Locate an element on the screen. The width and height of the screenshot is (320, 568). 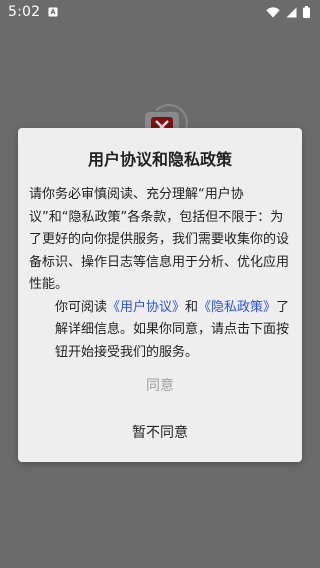
paragraph-2-prefix: 你可阅读 is located at coordinates (81, 307).